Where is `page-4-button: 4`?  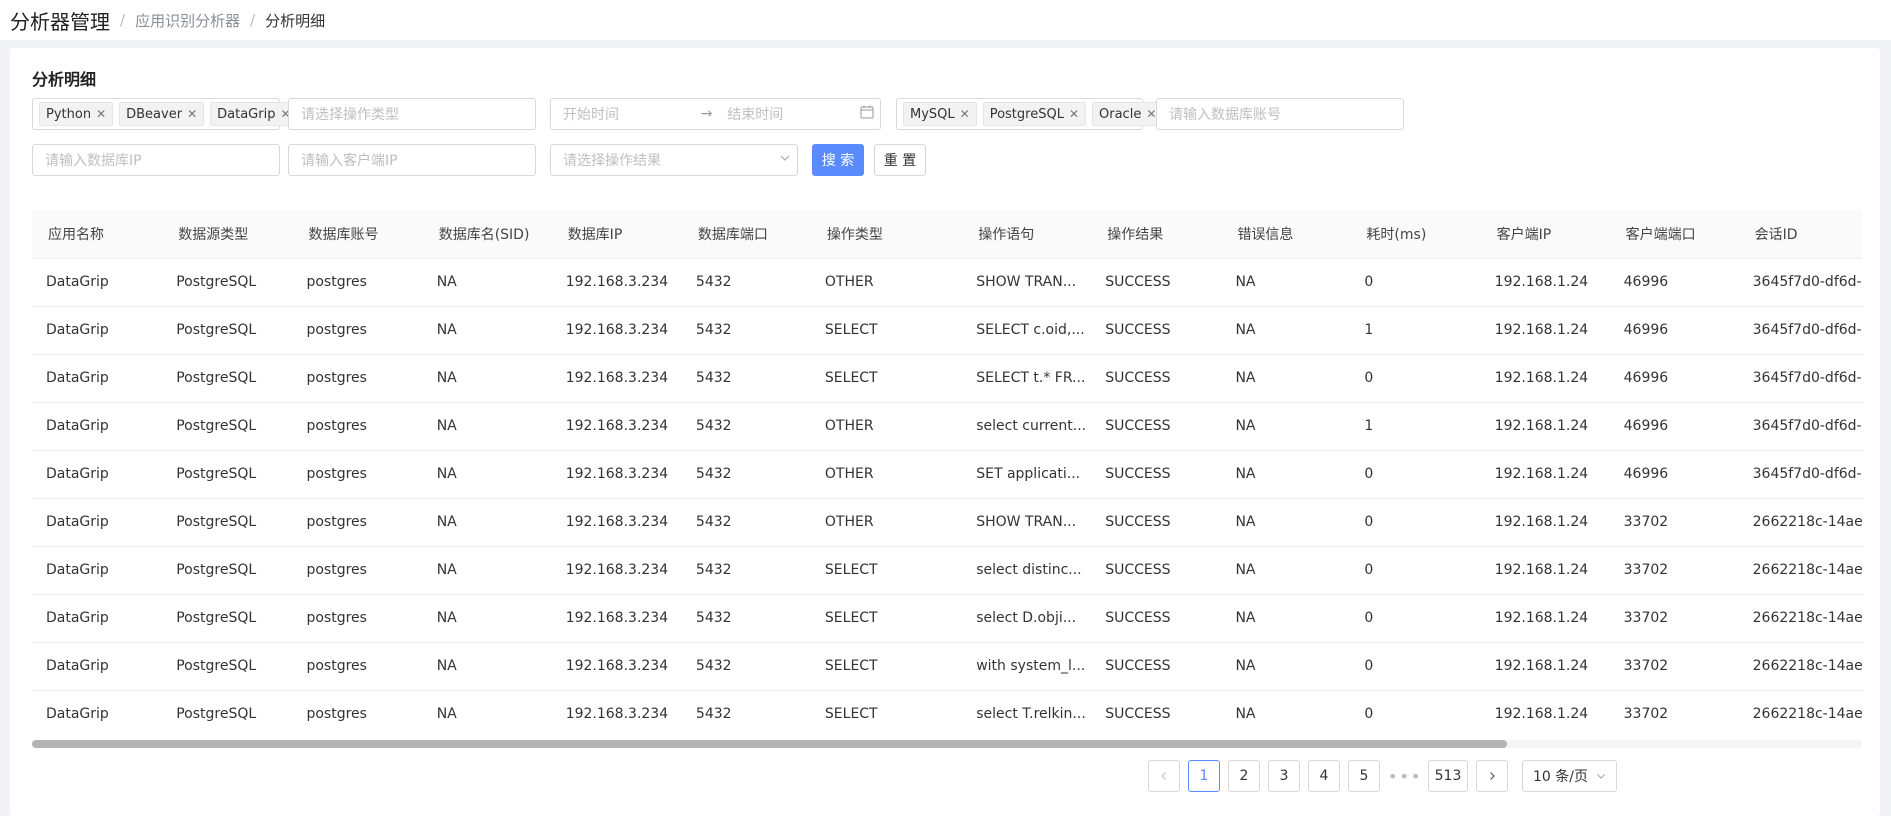
page-4-button: 4 is located at coordinates (1324, 776).